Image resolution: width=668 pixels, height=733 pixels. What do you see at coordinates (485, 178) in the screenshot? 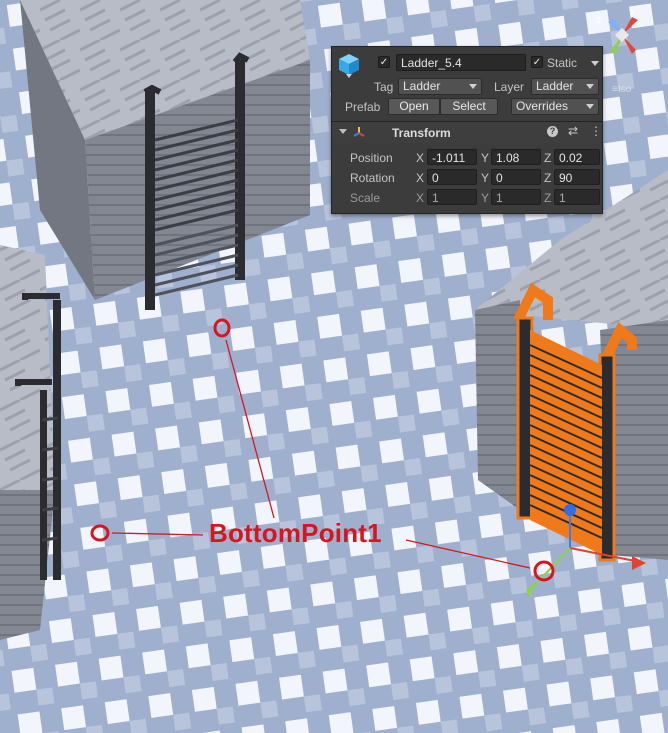
I see `rotation-y-axis: Y` at bounding box center [485, 178].